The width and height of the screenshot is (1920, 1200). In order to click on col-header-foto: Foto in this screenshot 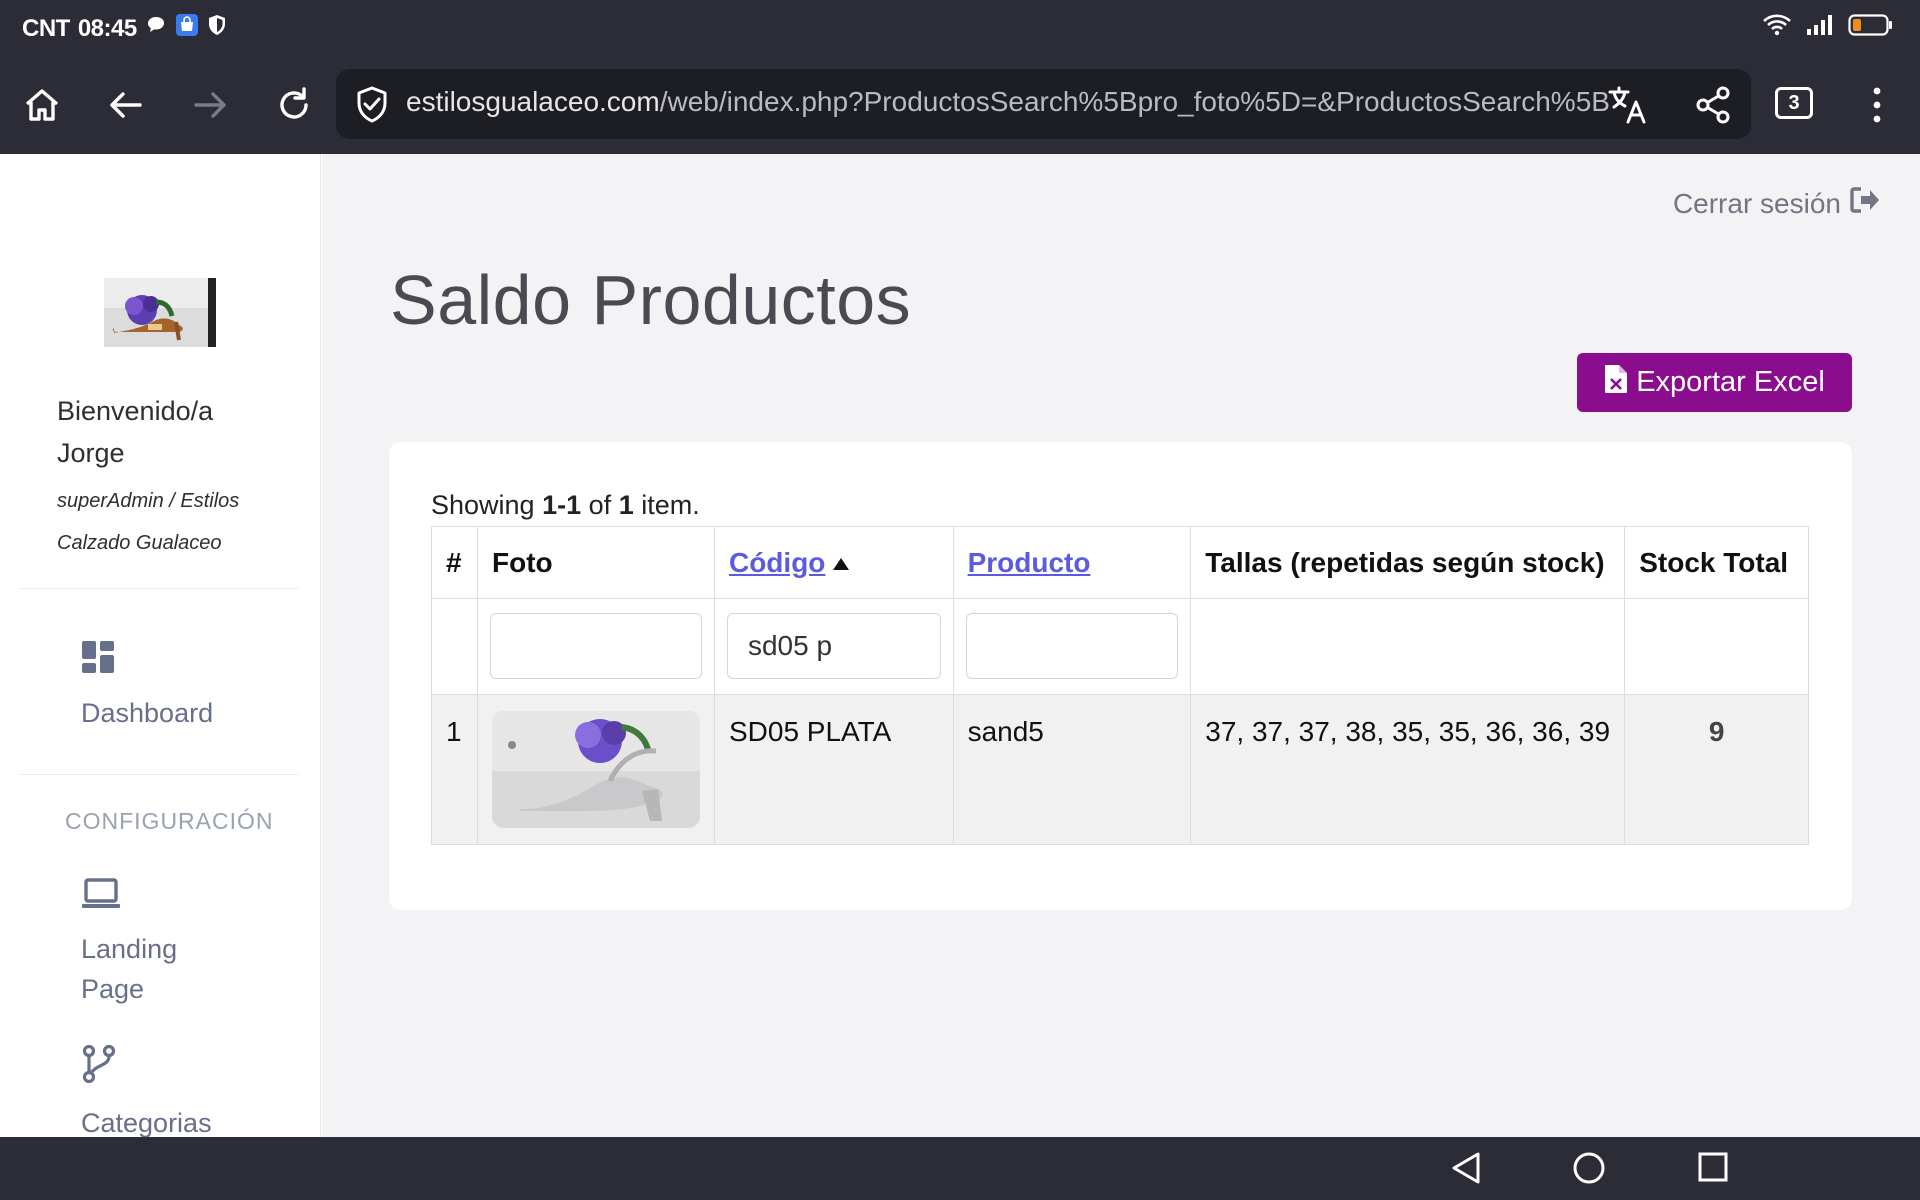, I will do `click(595, 562)`.